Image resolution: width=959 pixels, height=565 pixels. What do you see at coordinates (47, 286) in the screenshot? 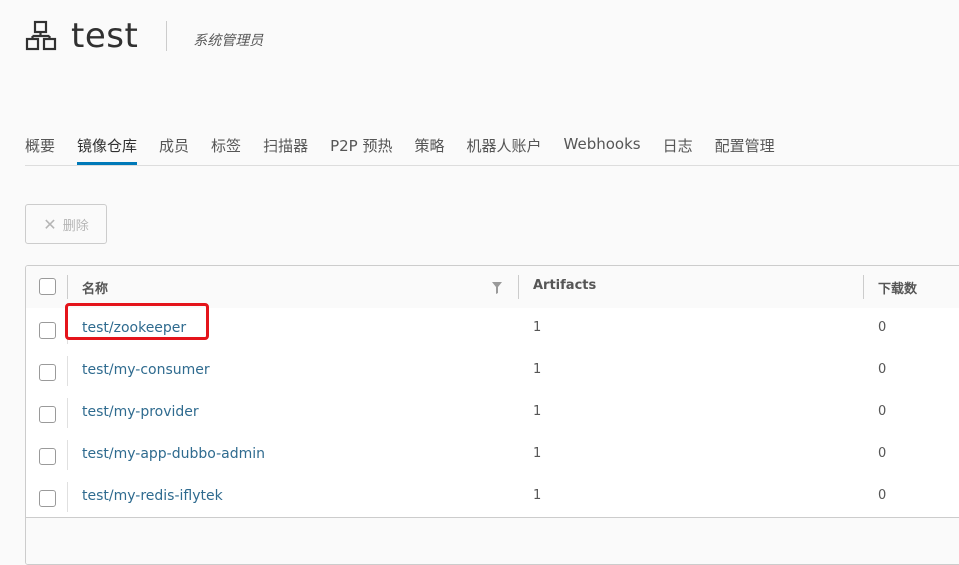
I see `select-all-checkbox` at bounding box center [47, 286].